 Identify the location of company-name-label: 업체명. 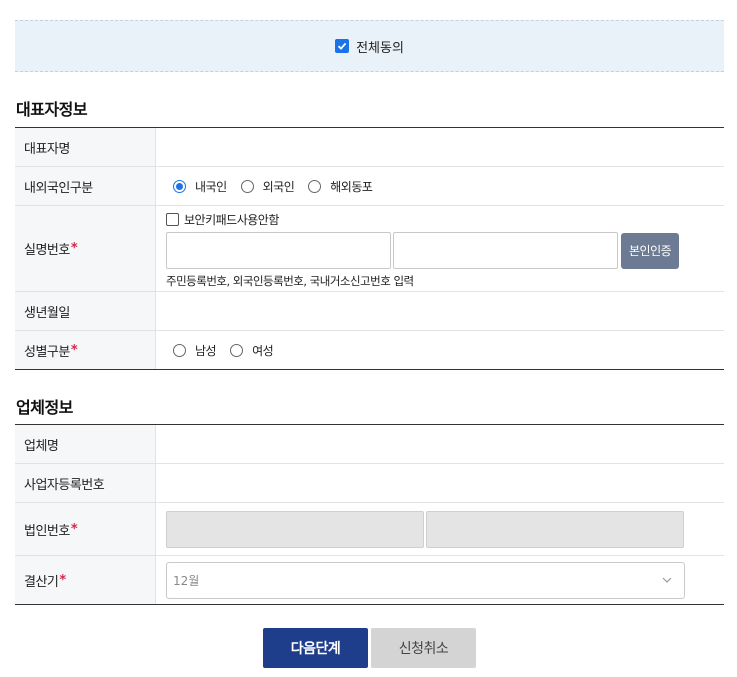
(85, 444).